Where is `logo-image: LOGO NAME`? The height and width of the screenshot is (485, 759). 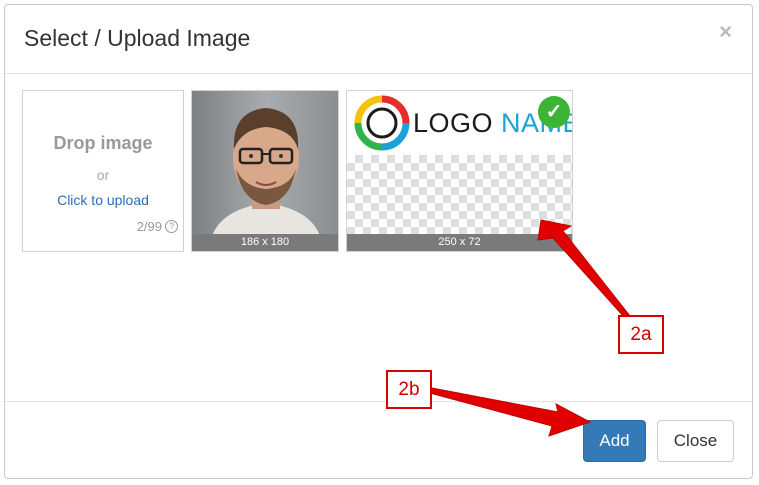
logo-image: LOGO NAME is located at coordinates (459, 123).